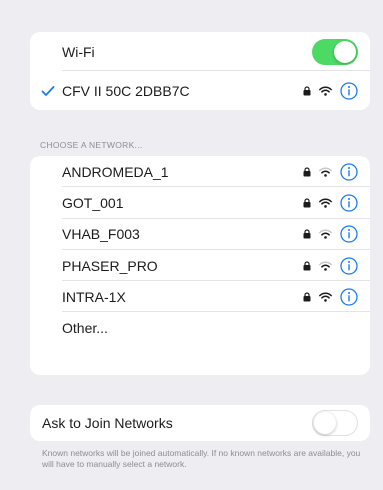 Image resolution: width=383 pixels, height=490 pixels. What do you see at coordinates (107, 423) in the screenshot?
I see `ask-to-join-label: Ask to Join Networks` at bounding box center [107, 423].